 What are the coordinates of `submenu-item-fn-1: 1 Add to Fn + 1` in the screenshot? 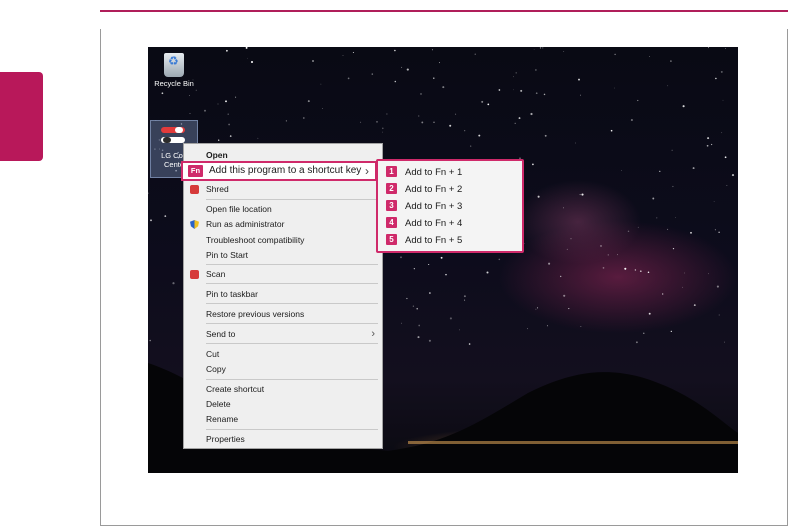 It's located at (424, 173).